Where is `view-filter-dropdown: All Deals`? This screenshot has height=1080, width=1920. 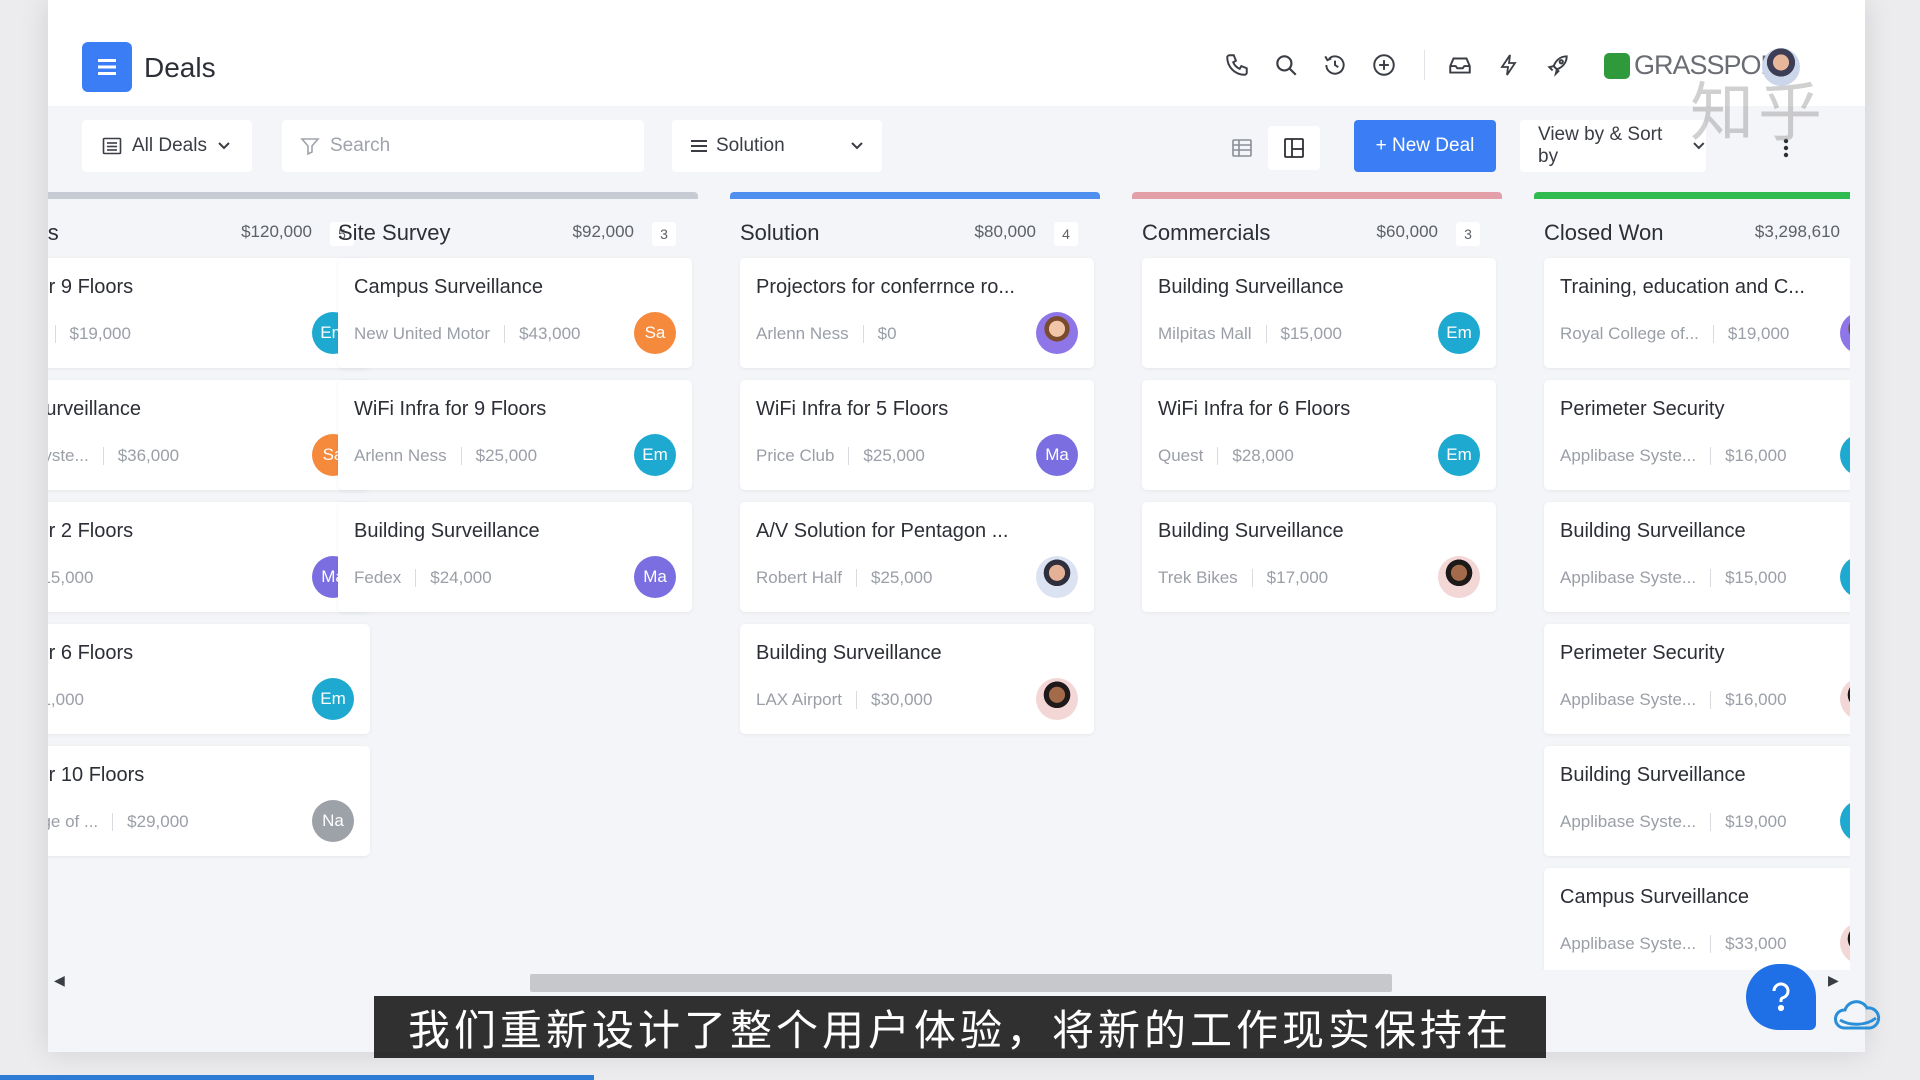 view-filter-dropdown: All Deals is located at coordinates (167, 146).